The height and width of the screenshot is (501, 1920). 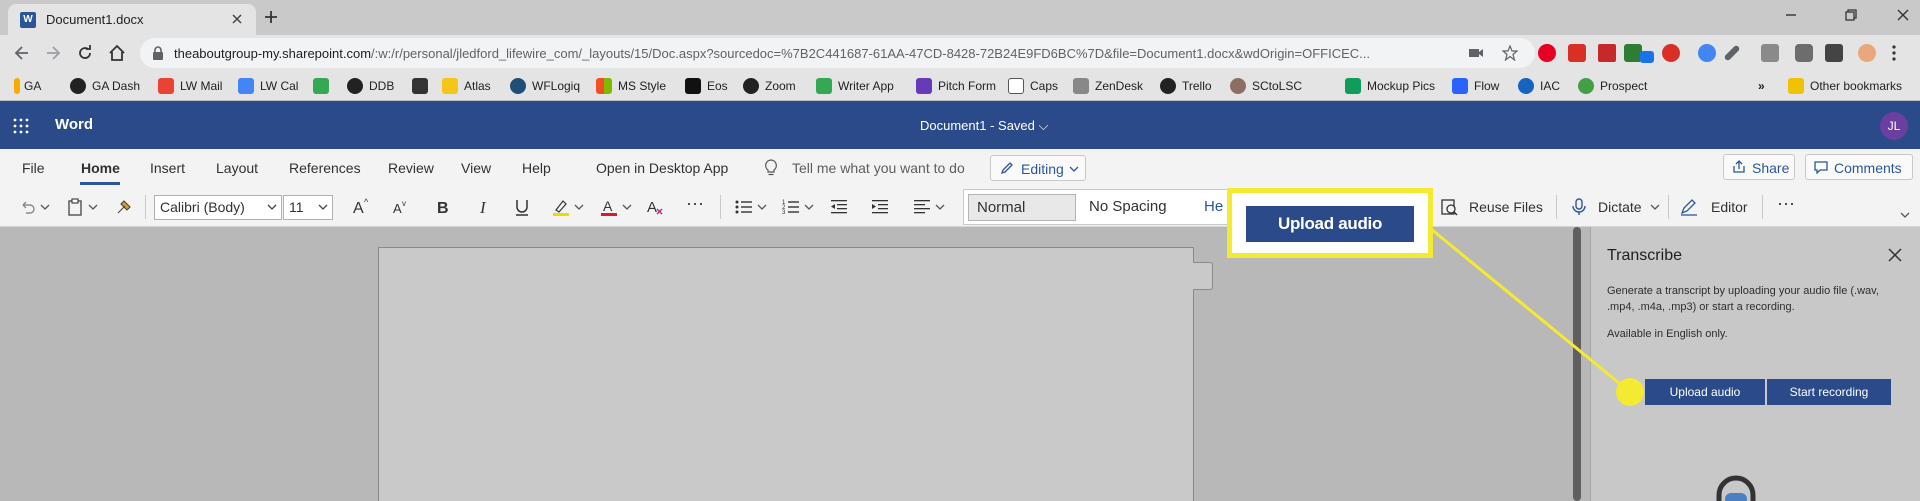 What do you see at coordinates (1759, 167) in the screenshot?
I see `share-button: Share` at bounding box center [1759, 167].